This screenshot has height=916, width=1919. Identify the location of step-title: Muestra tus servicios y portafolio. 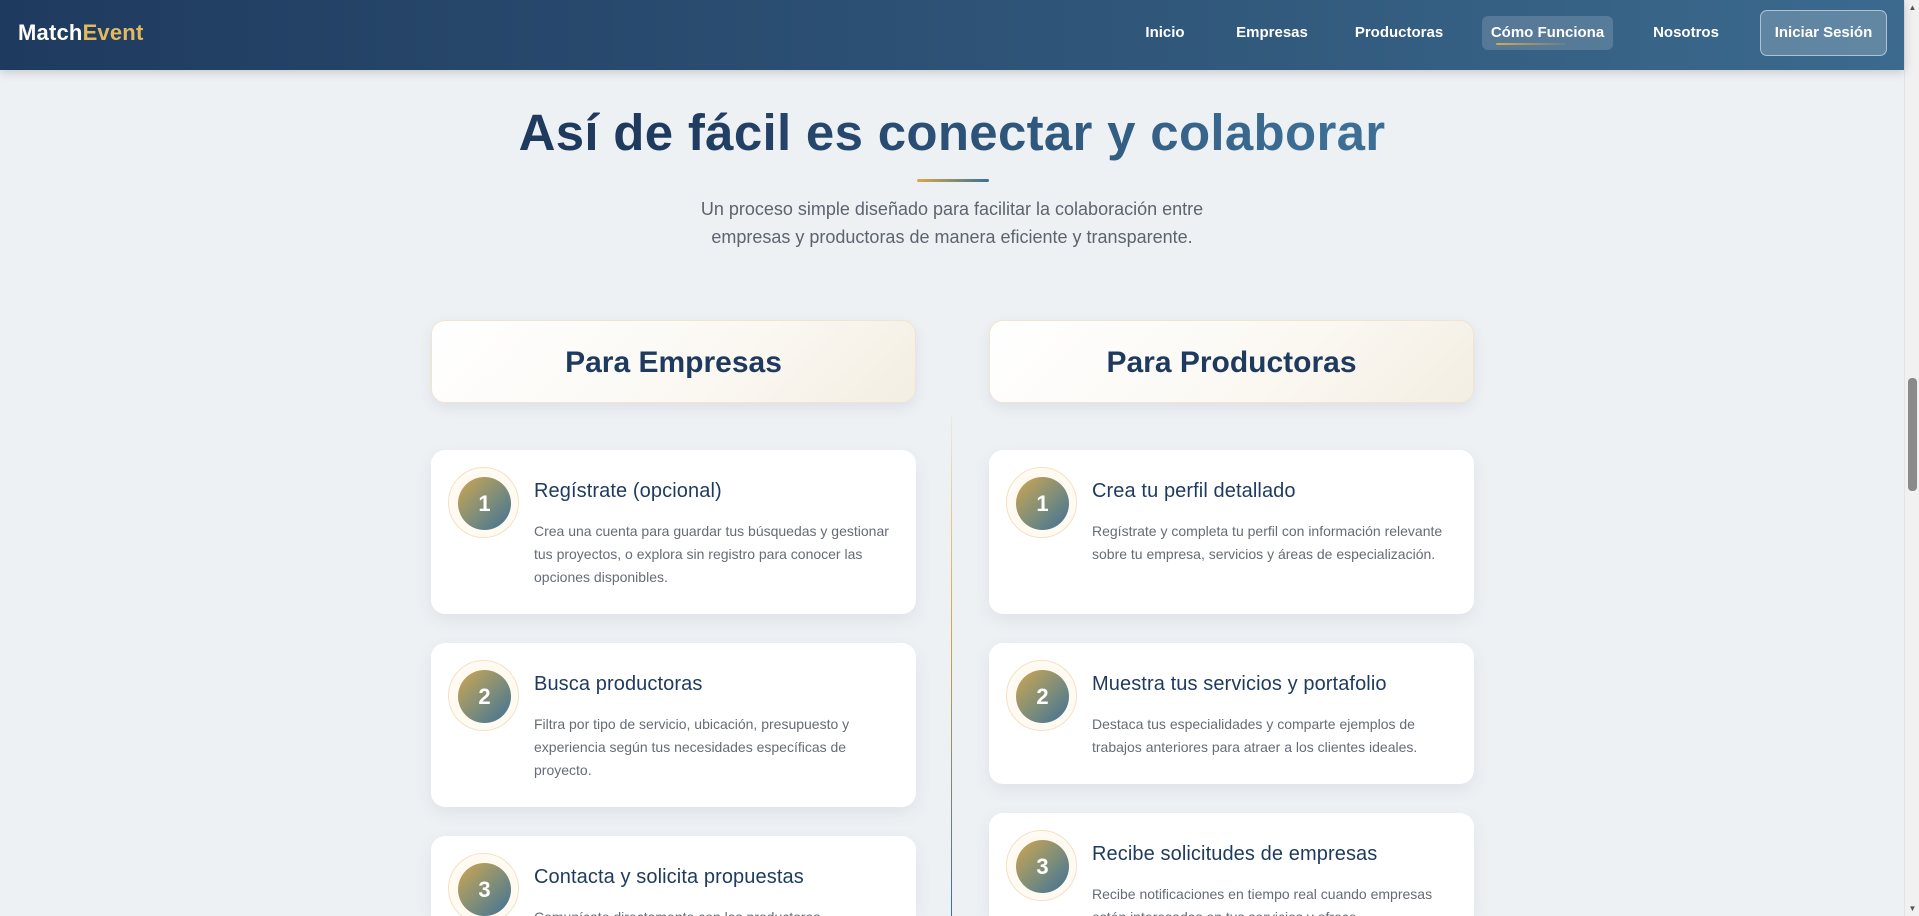
(1239, 684).